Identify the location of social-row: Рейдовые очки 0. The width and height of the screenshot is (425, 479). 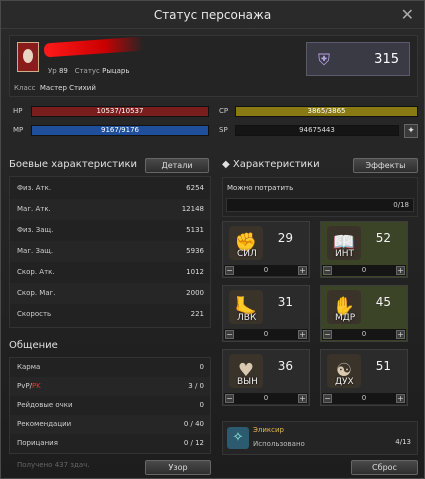
(110, 405).